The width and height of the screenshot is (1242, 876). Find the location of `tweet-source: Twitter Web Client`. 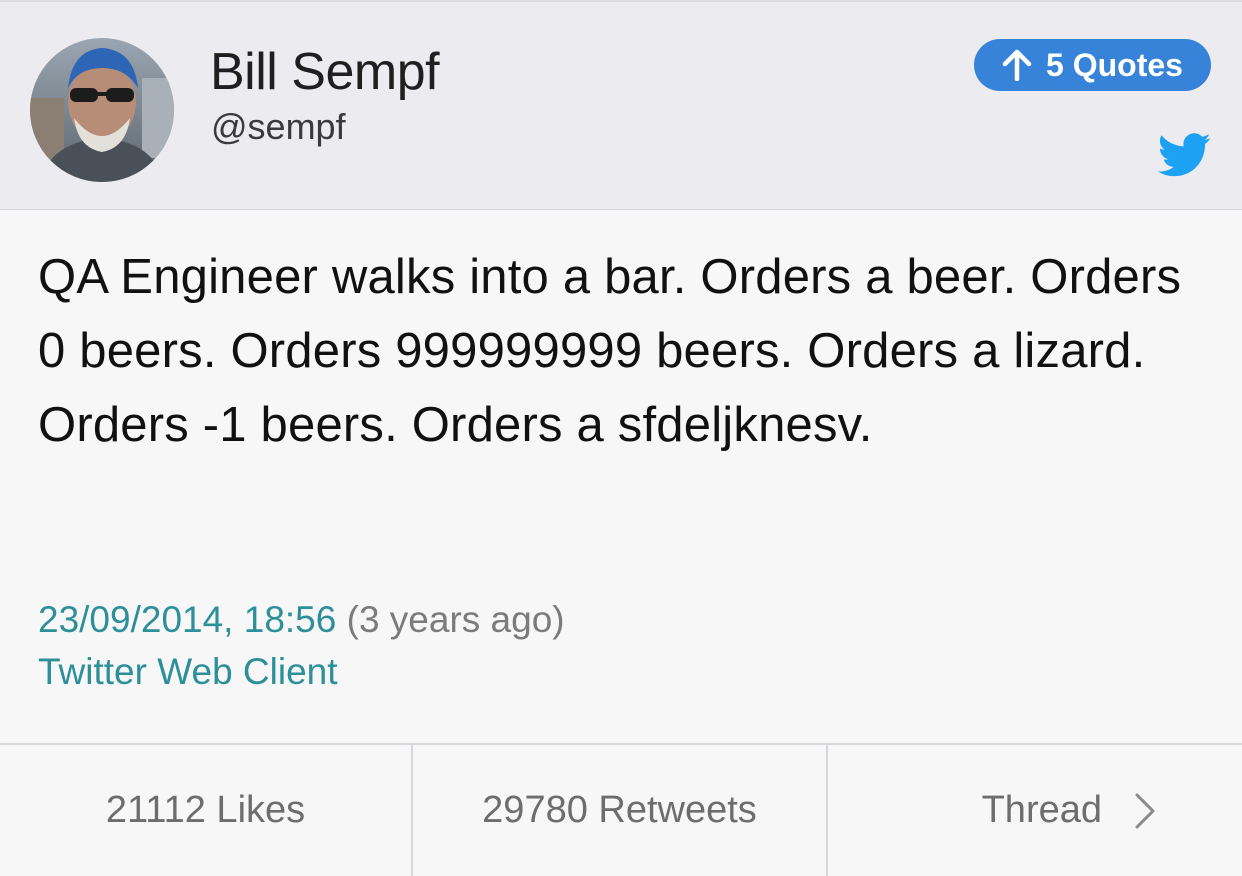

tweet-source: Twitter Web Client is located at coordinates (188, 672).